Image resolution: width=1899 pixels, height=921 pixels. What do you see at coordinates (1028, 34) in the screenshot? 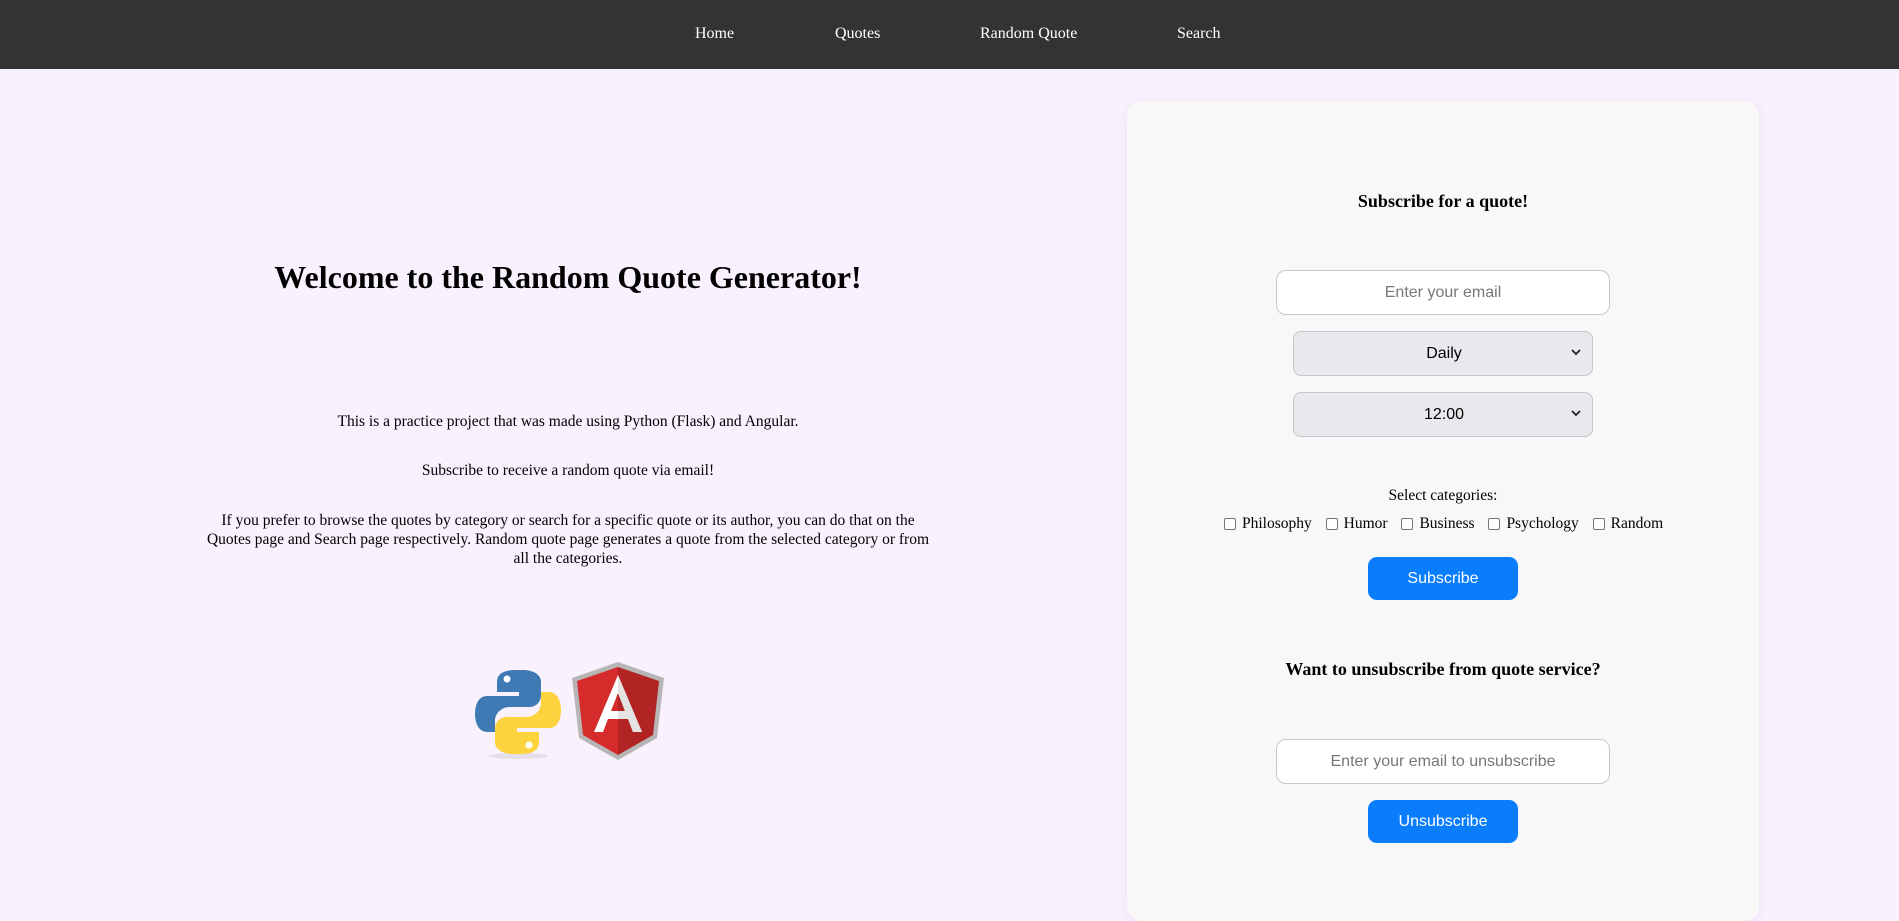
I see `nav-random-quote-link: Random Quote` at bounding box center [1028, 34].